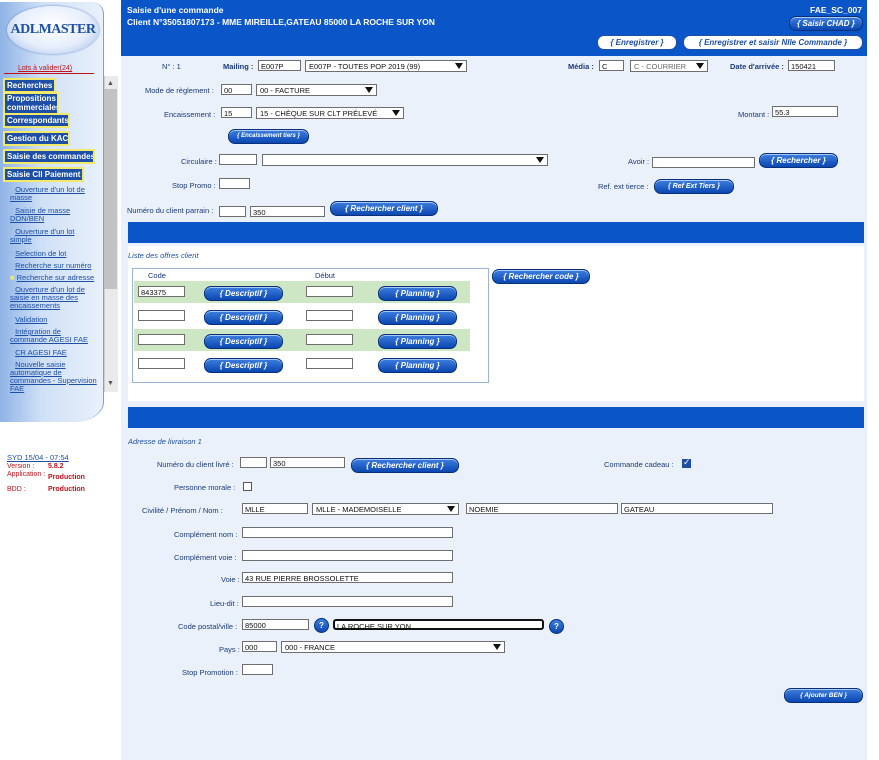  Describe the element at coordinates (66, 477) in the screenshot. I see `application-value: Production` at that location.